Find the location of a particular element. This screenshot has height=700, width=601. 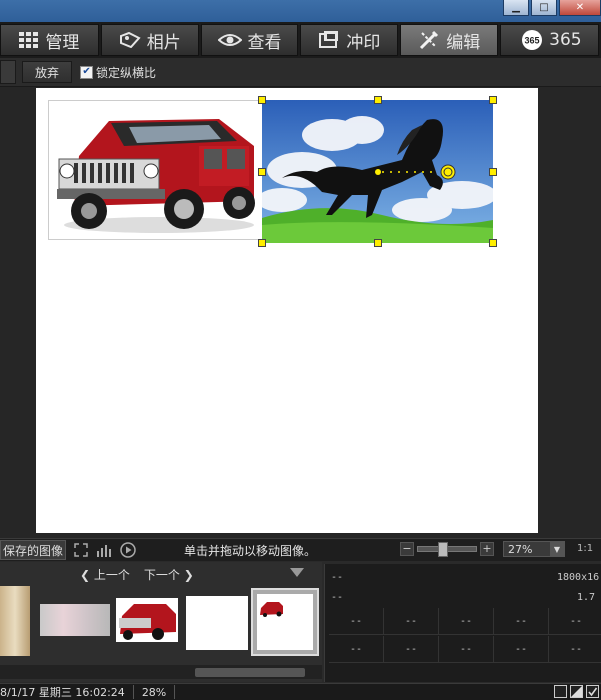

diagonal-split-icon is located at coordinates (576, 691).